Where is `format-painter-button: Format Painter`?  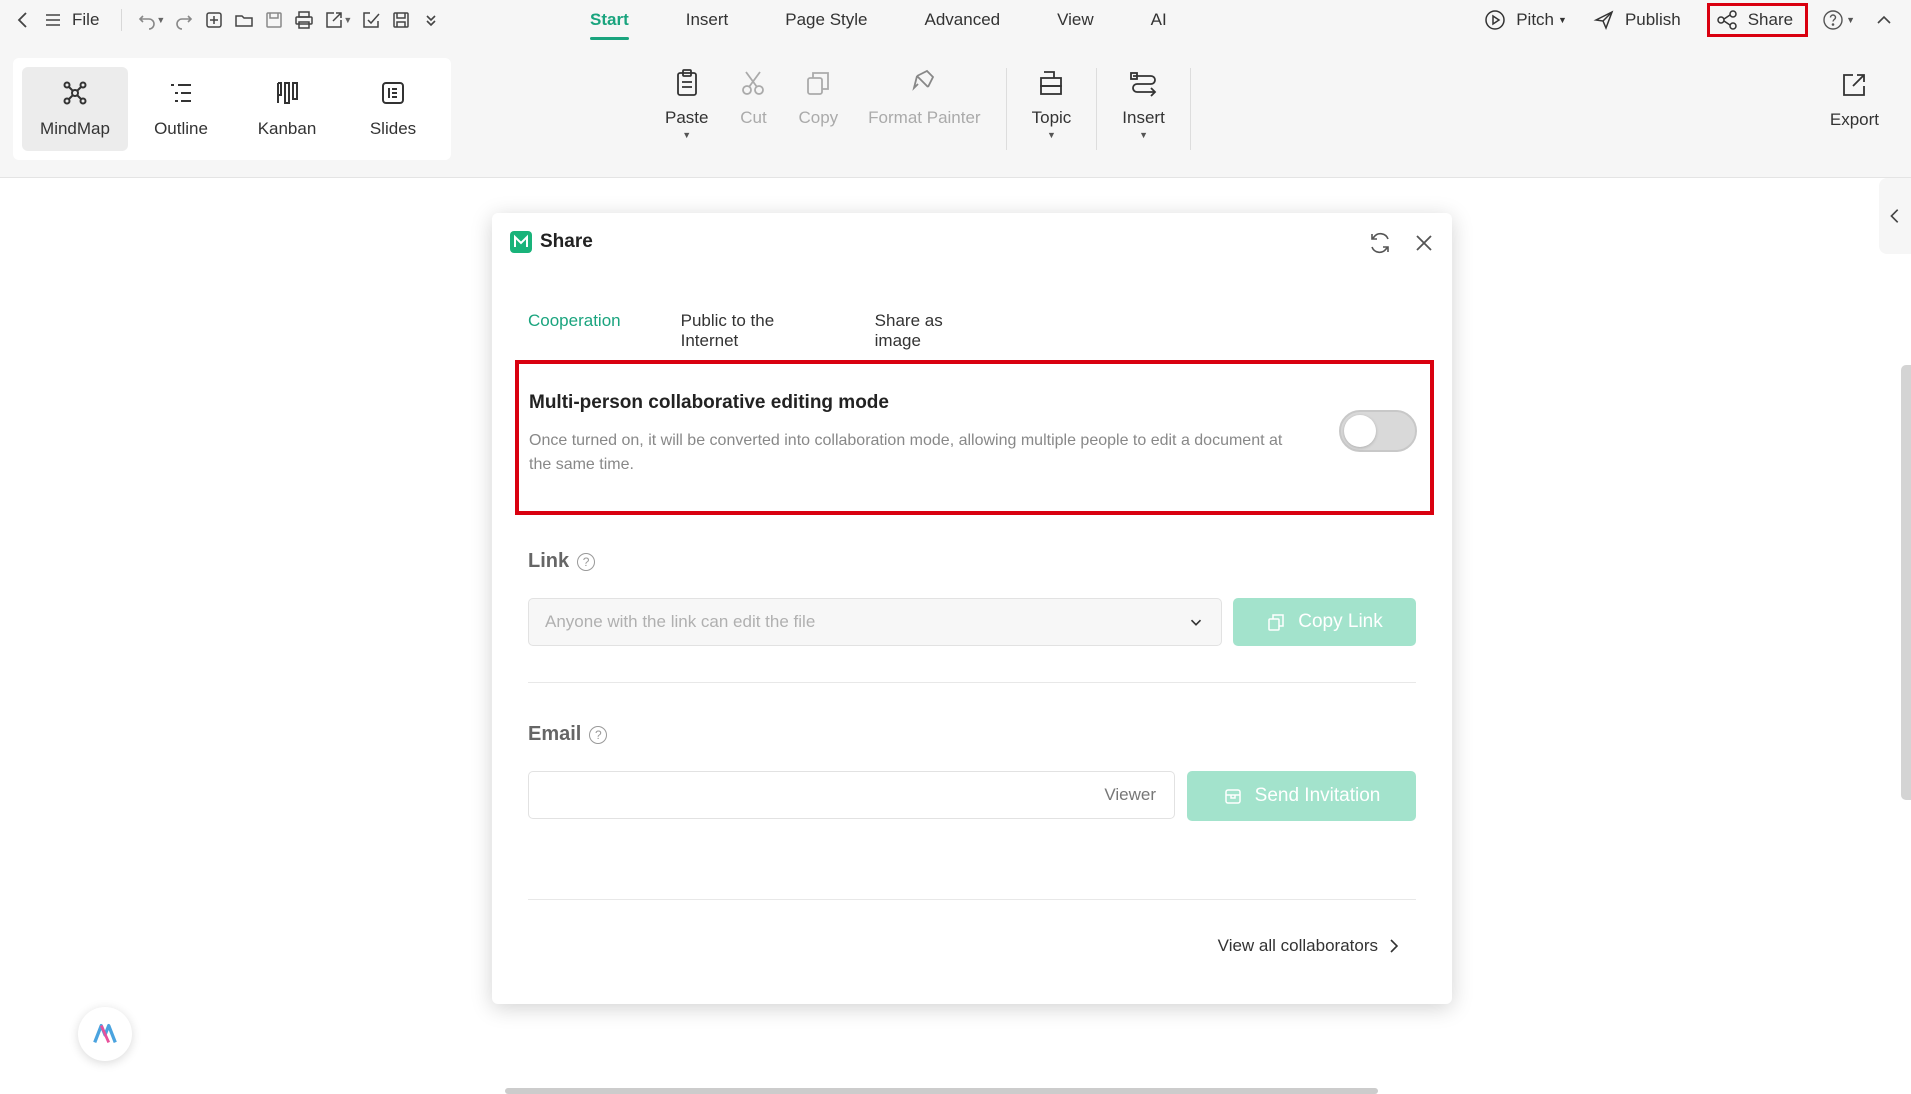
format-painter-button: Format Painter is located at coordinates (924, 109).